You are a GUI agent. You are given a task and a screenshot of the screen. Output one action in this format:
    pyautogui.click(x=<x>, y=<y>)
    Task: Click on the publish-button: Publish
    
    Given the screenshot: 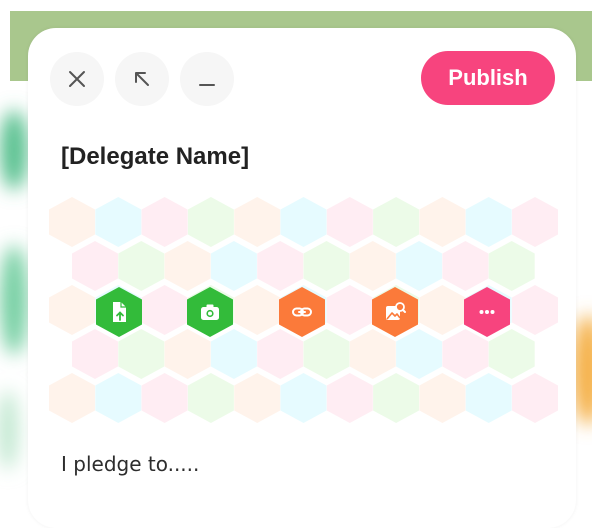 What is the action you would take?
    pyautogui.click(x=488, y=78)
    